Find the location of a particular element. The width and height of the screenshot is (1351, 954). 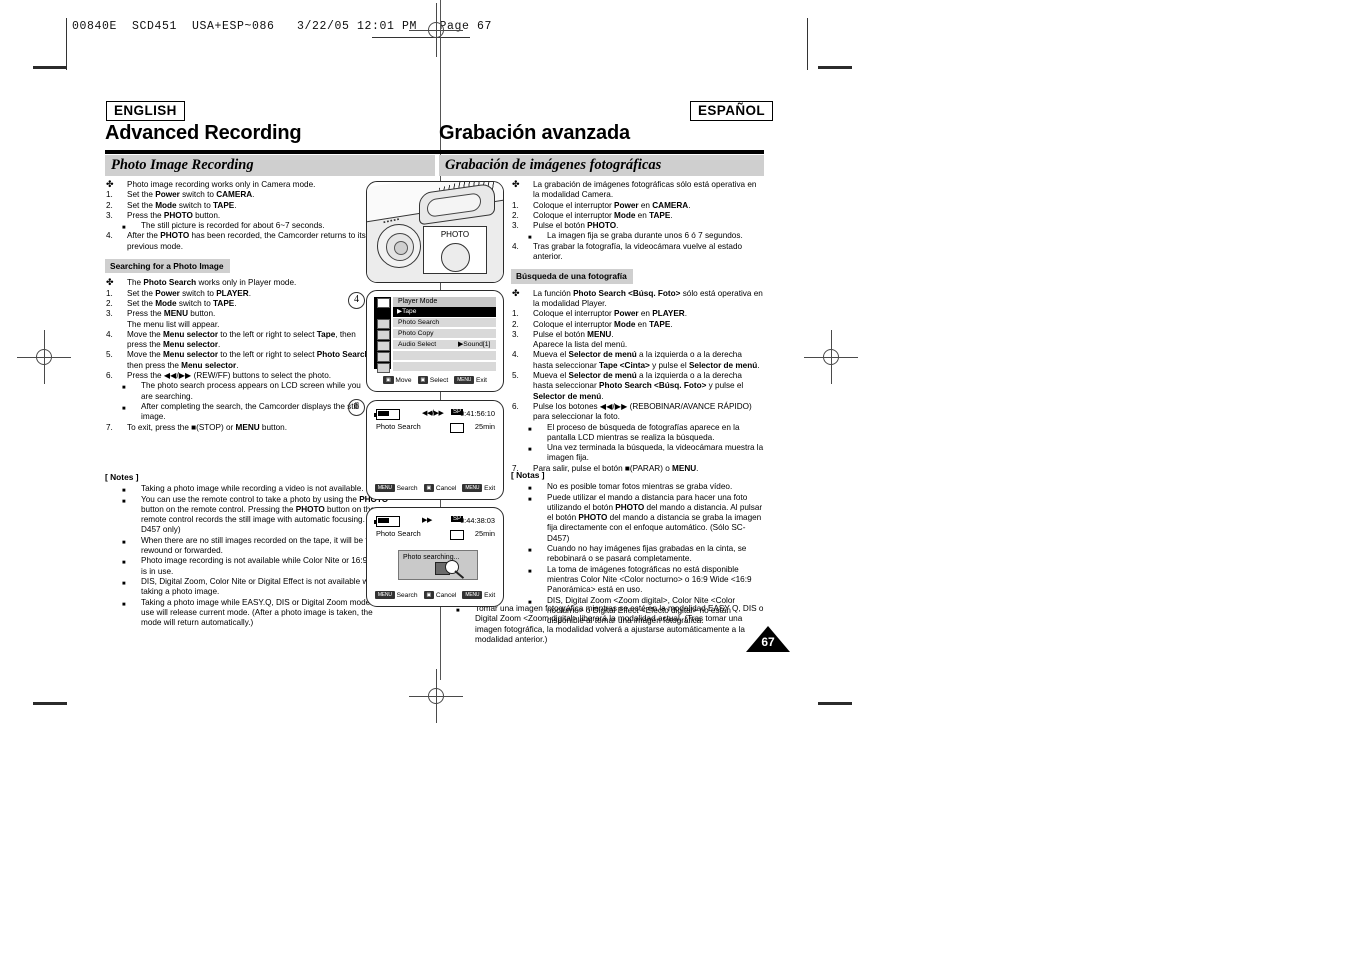

menu-selected-item: ▶Tape is located at coordinates (444, 312).